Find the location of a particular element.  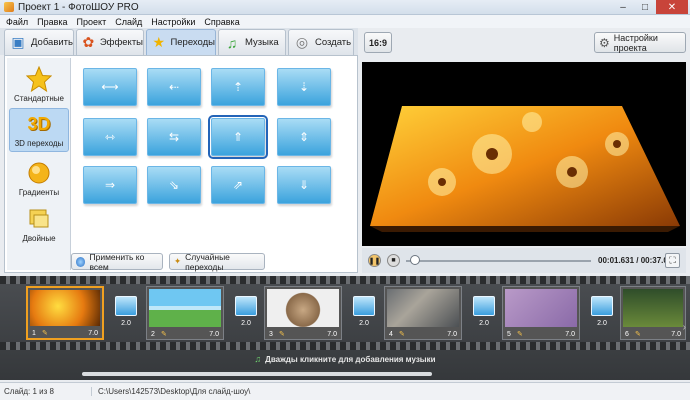

slide-thumb-1: 1 ✎ 7.0 is located at coordinates (65, 313).